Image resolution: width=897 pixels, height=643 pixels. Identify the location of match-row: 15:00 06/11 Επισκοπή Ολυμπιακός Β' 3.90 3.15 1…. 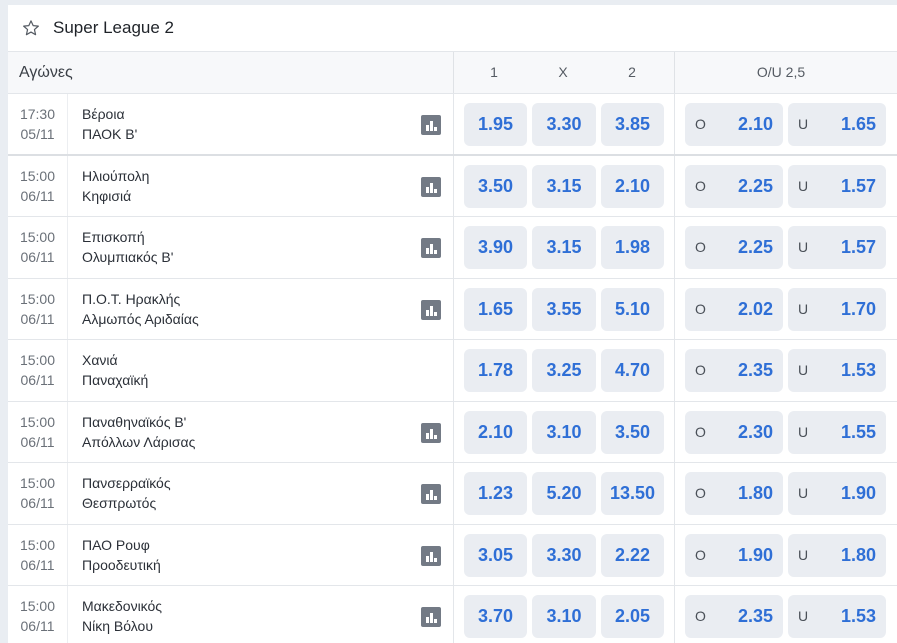
(452, 248).